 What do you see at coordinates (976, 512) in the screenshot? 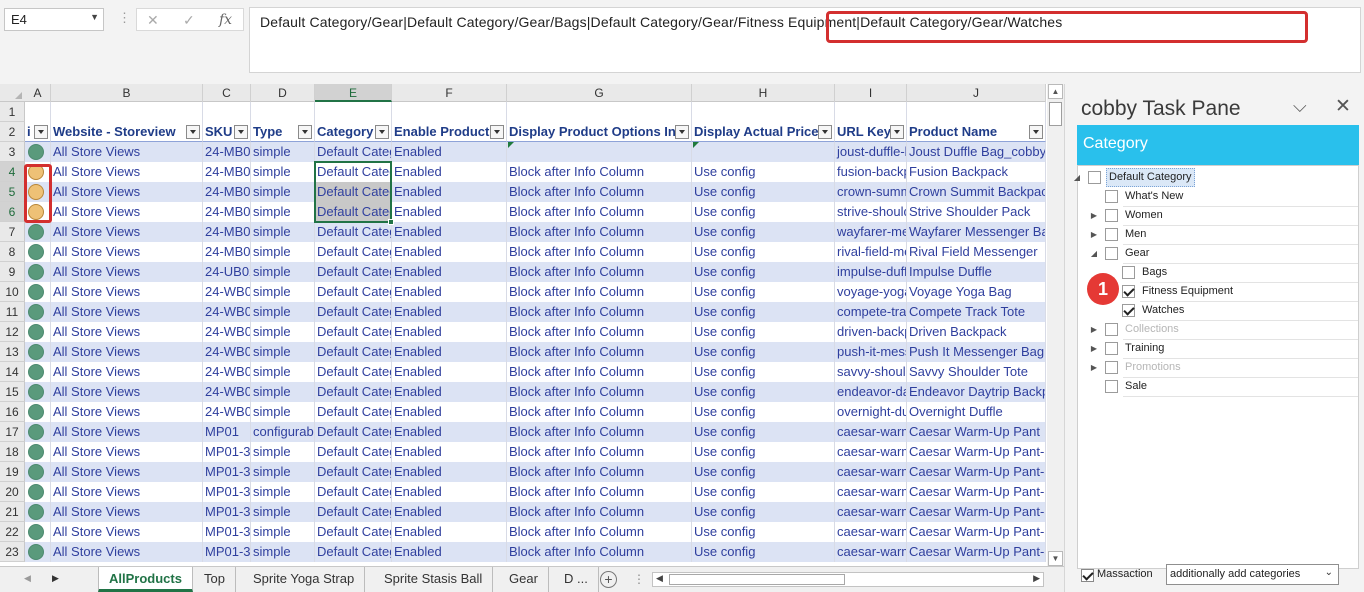
I see `table-cell-name: Caesar Warm-Up Pant-33-Black` at bounding box center [976, 512].